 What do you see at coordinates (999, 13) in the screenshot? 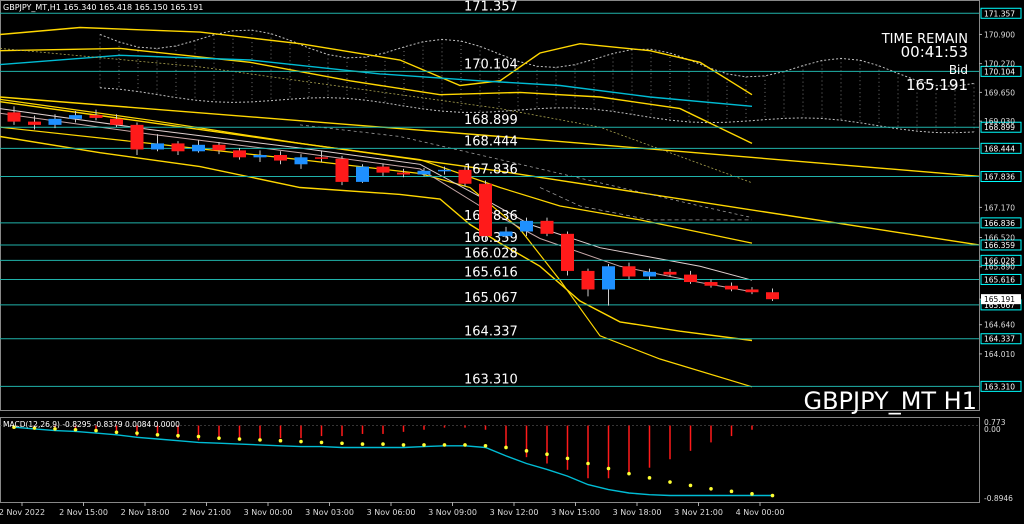
I see `level-price-box-text: 171.357` at bounding box center [999, 13].